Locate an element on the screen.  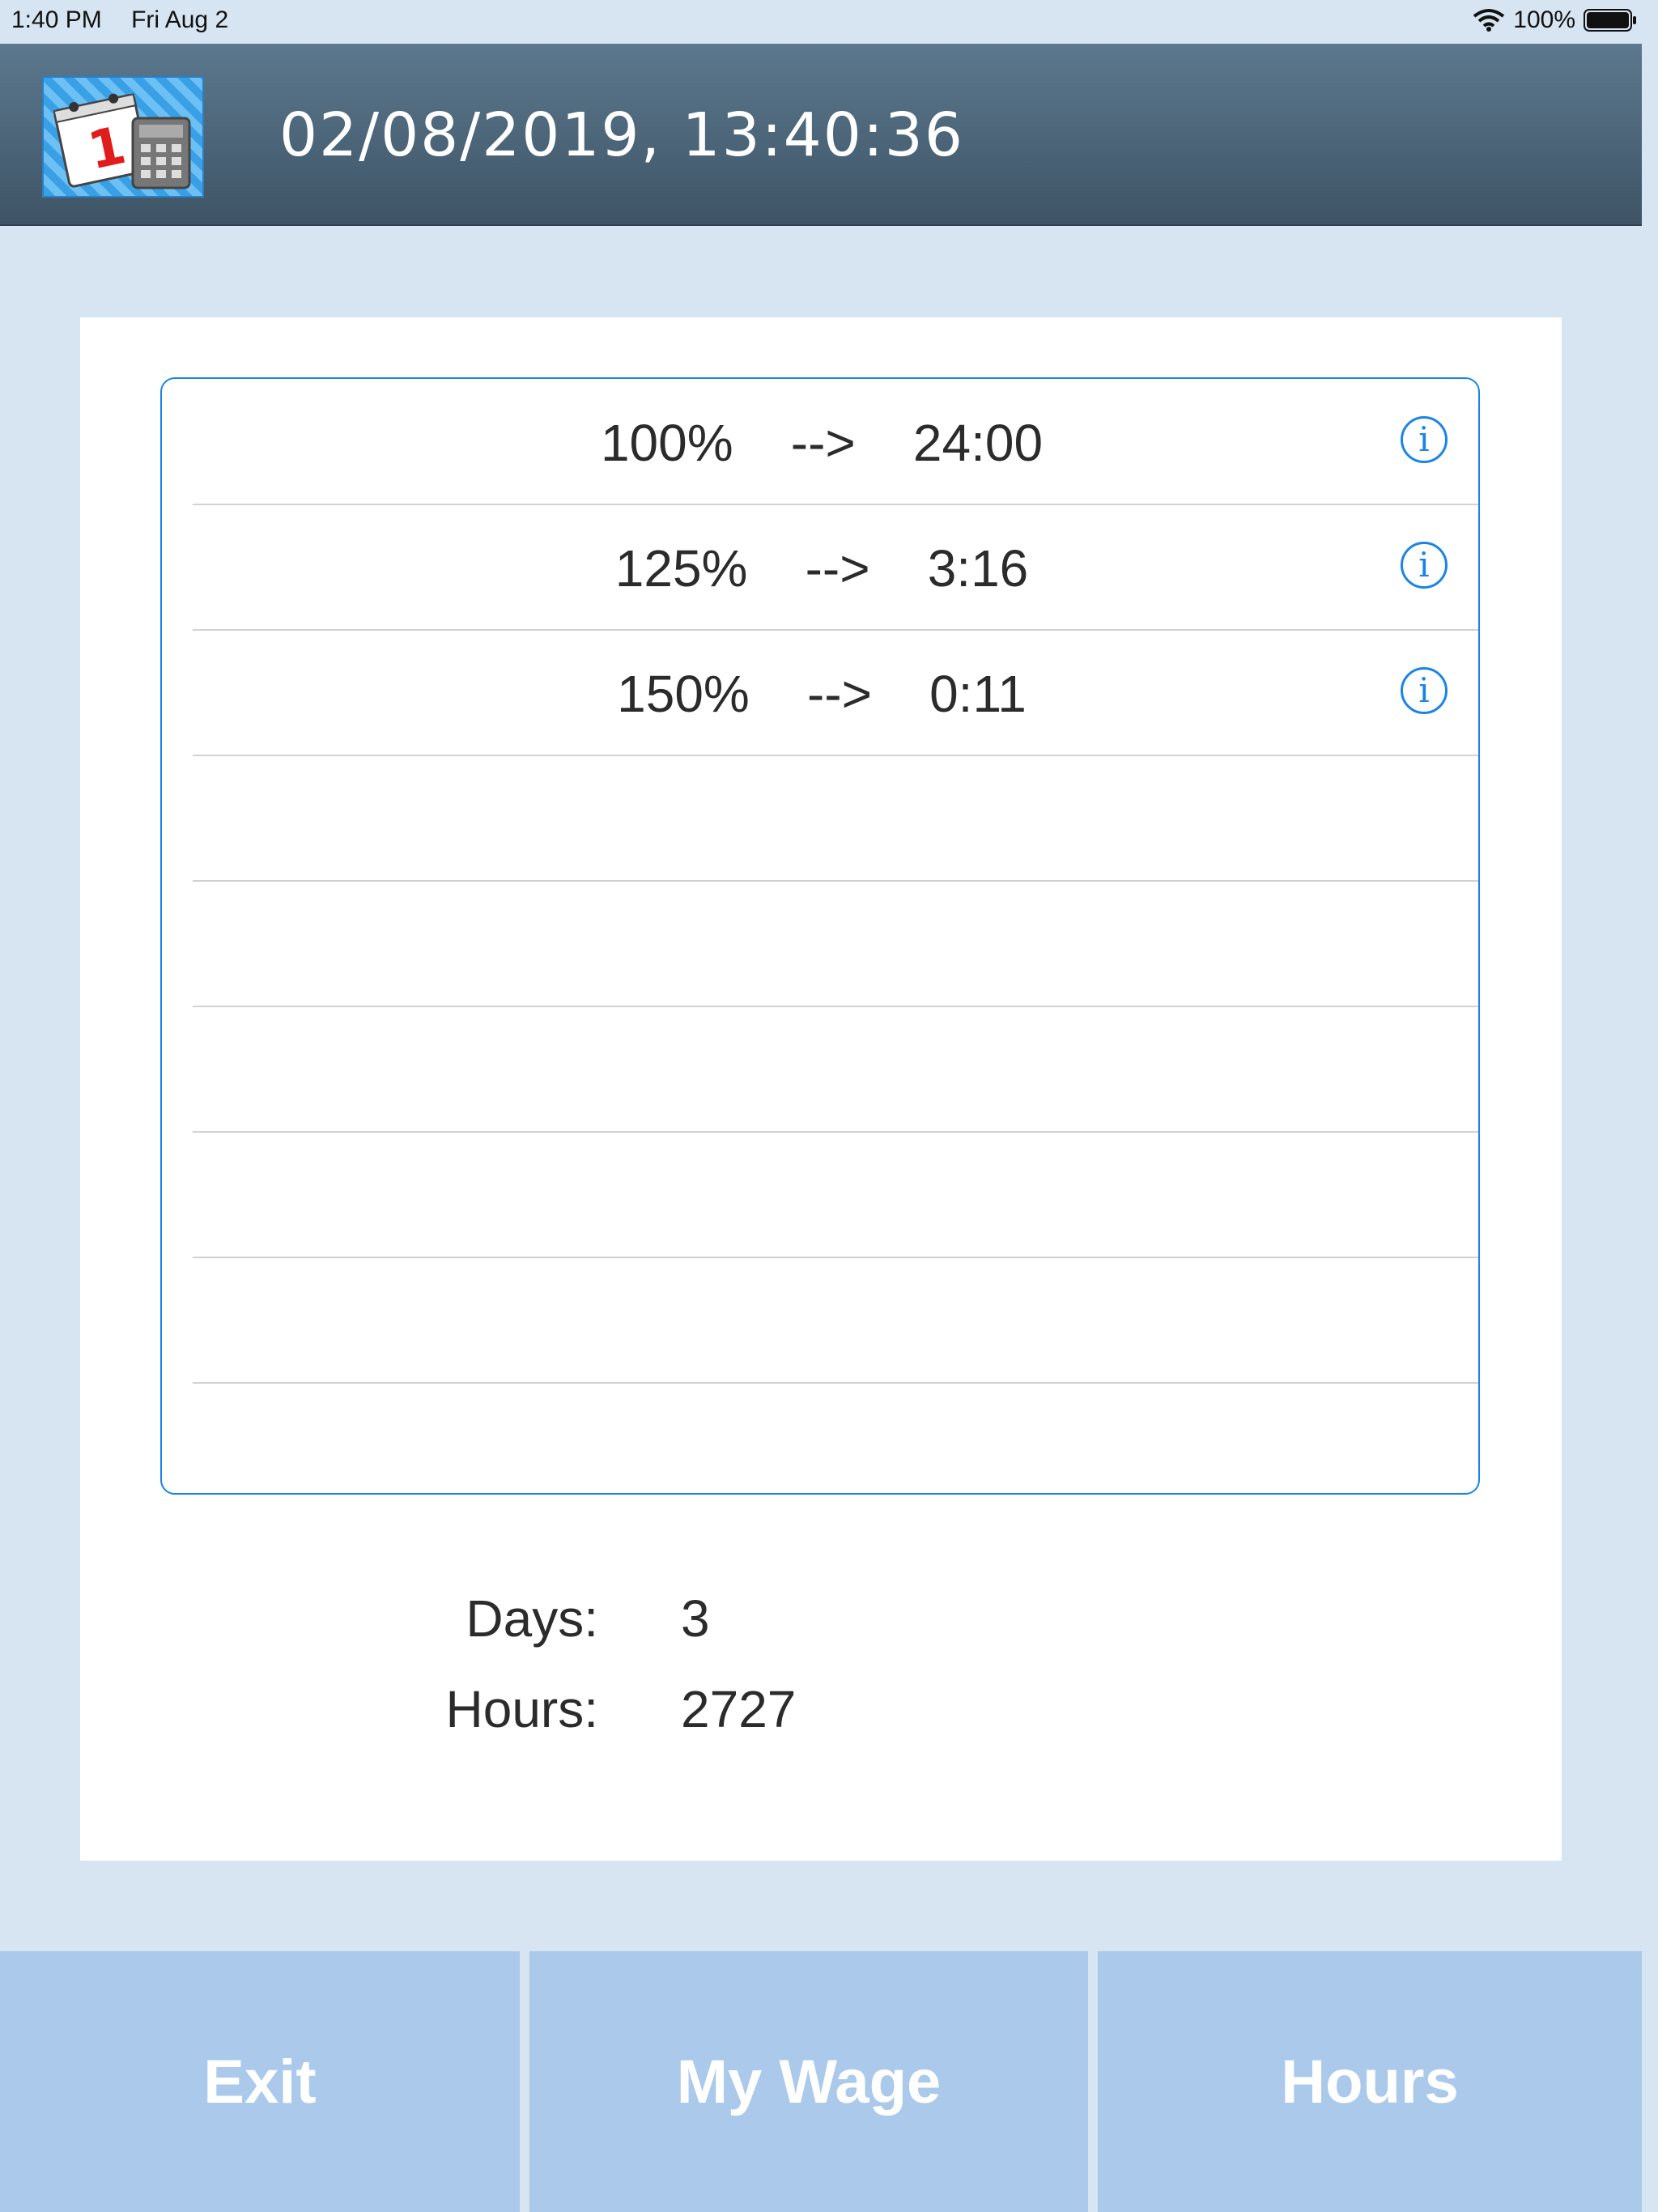
hours-label: Hours: is located at coordinates (522, 1709).